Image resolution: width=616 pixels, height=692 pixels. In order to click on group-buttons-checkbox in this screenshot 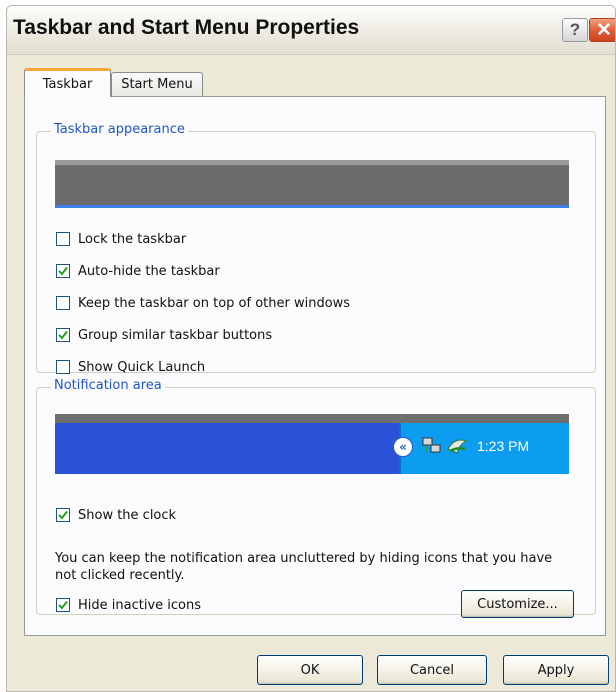, I will do `click(63, 335)`.